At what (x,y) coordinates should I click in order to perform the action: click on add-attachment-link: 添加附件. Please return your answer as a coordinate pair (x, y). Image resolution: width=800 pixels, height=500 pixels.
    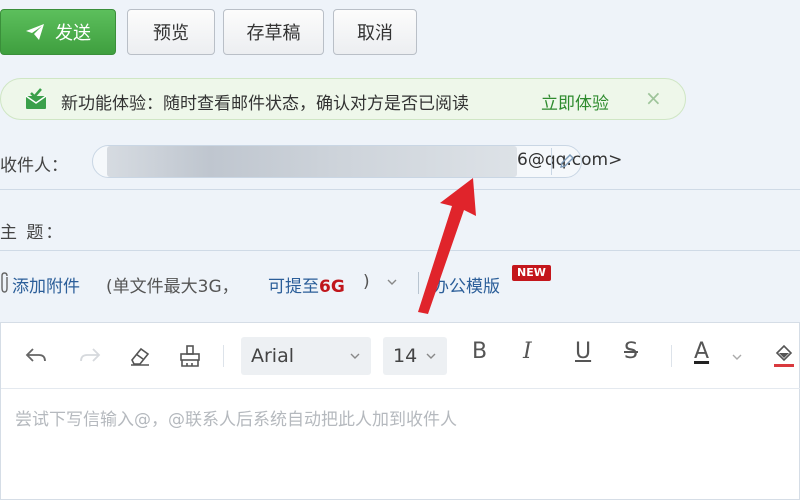
    Looking at the image, I should click on (46, 284).